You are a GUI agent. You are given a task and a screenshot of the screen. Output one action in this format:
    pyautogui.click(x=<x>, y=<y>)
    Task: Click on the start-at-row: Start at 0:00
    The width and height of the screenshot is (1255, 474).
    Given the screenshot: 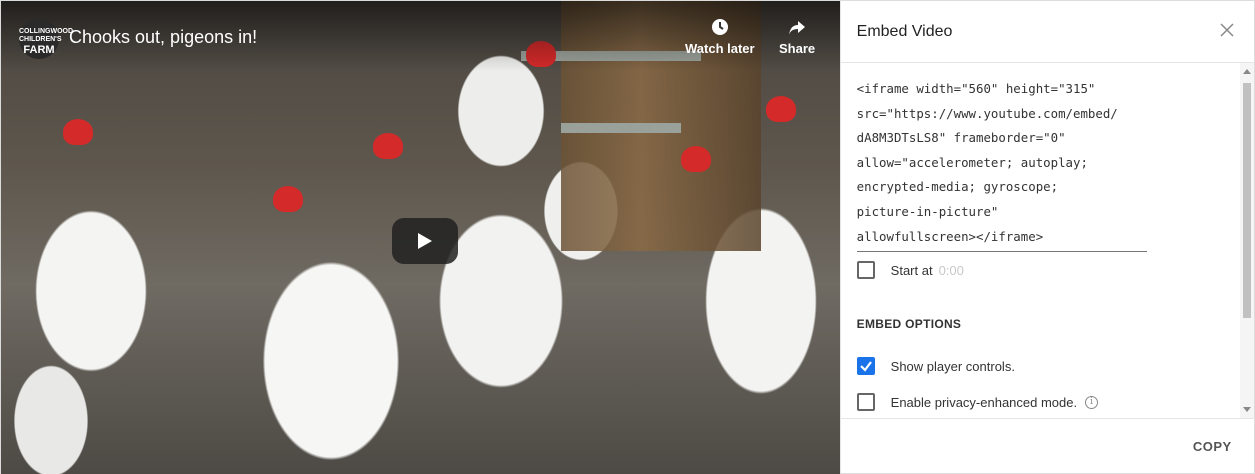 What is the action you would take?
    pyautogui.click(x=910, y=270)
    